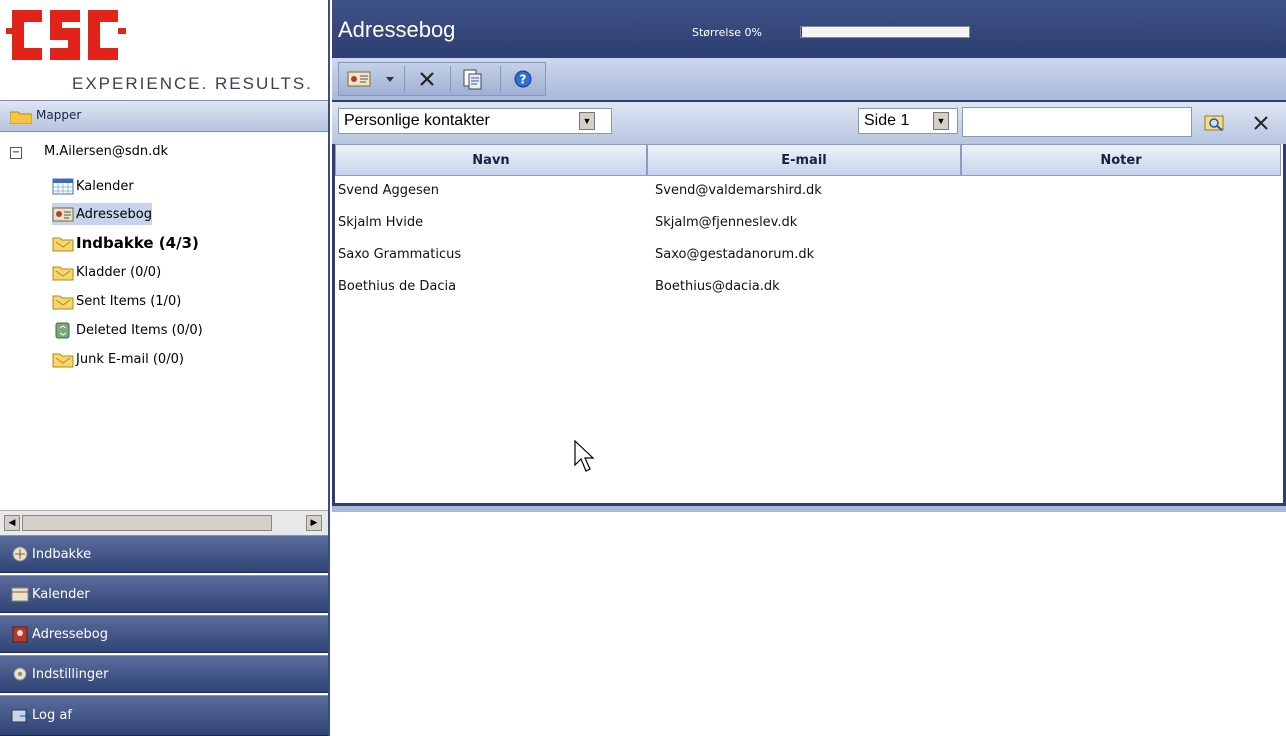 The height and width of the screenshot is (736, 1286). Describe the element at coordinates (105, 186) in the screenshot. I see `folder-item-label: Kalender` at that location.